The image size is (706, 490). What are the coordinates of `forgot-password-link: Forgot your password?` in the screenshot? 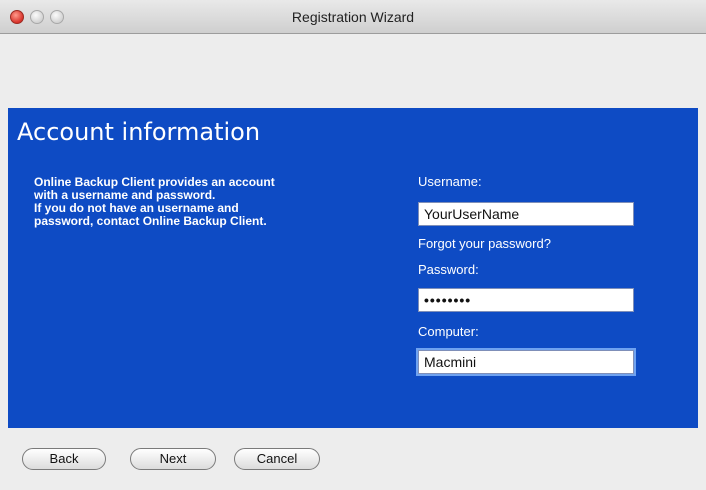 It's located at (484, 243).